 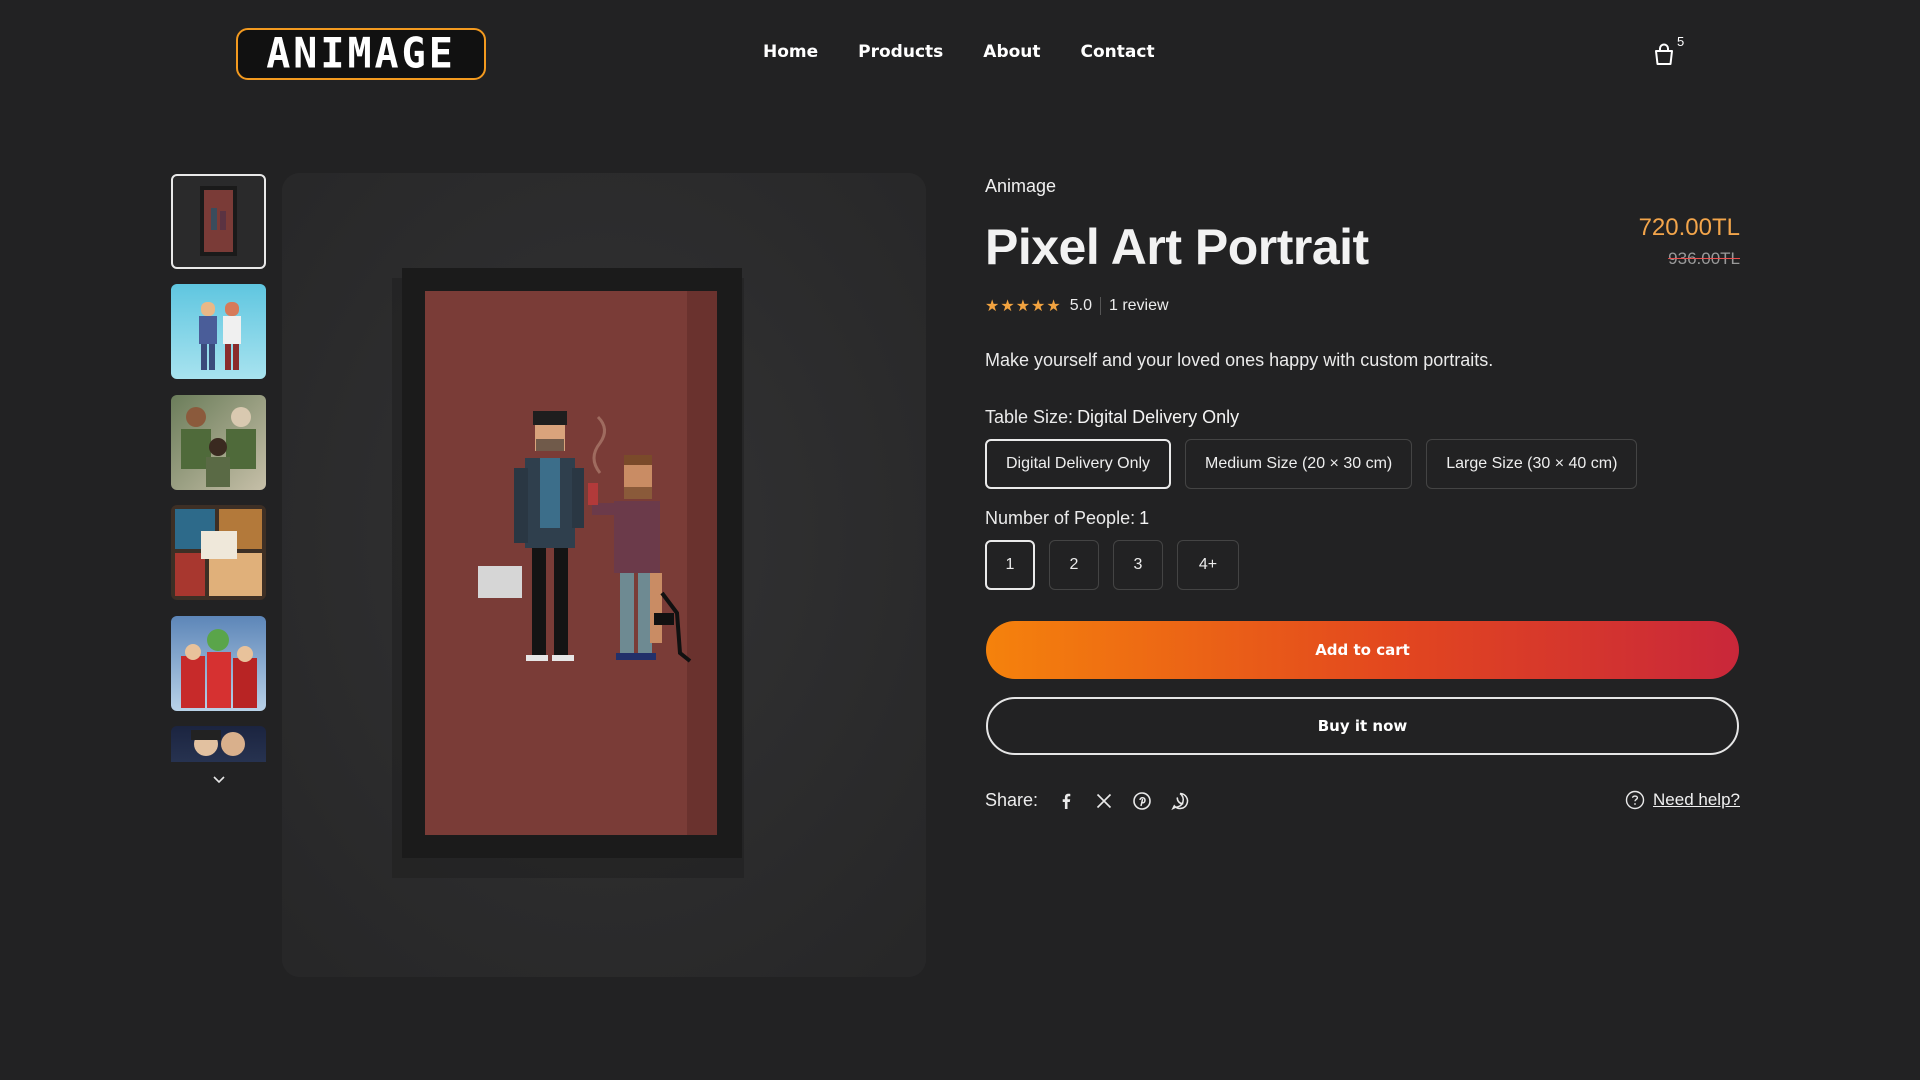 What do you see at coordinates (1635, 800) in the screenshot?
I see `question-icon` at bounding box center [1635, 800].